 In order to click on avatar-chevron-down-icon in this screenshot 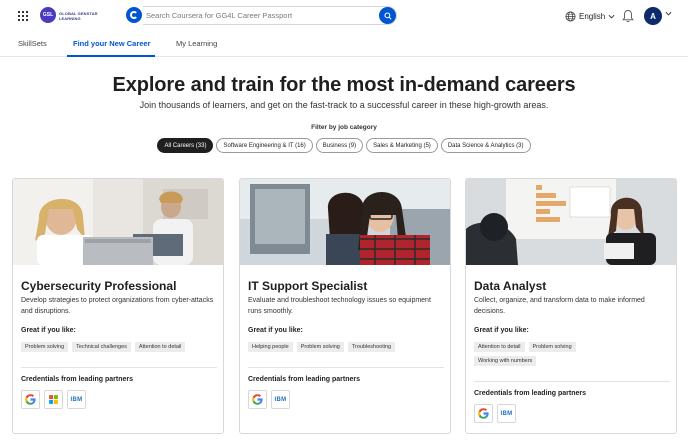, I will do `click(668, 13)`.